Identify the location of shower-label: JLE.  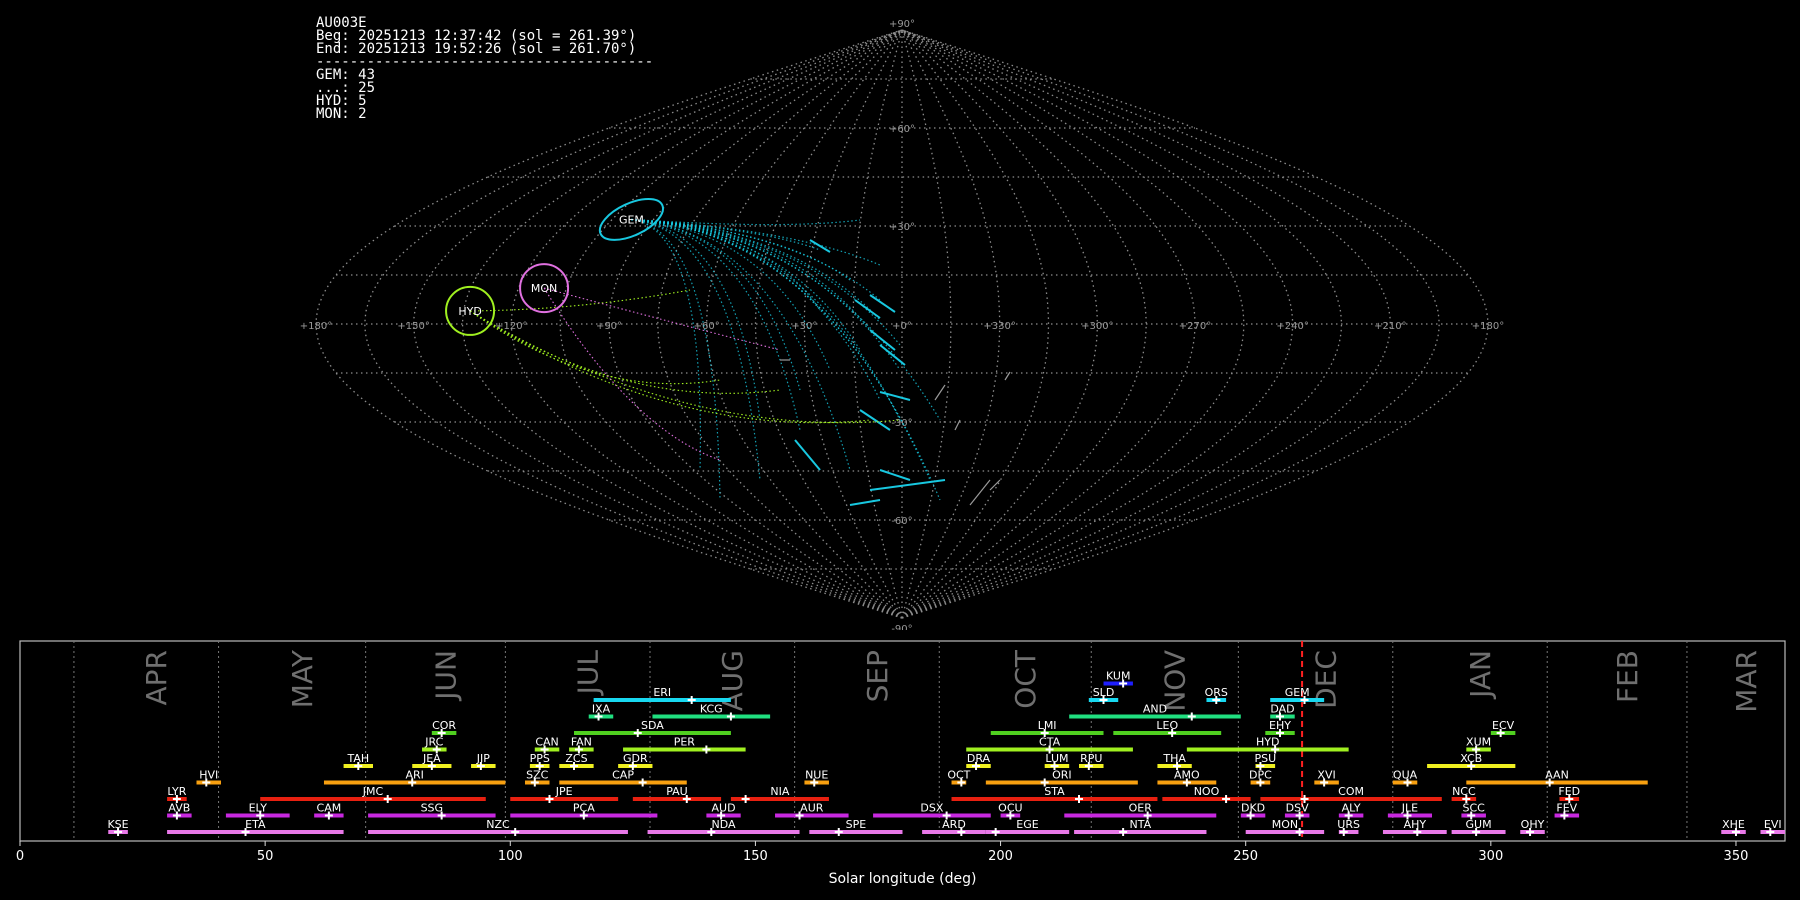
(1409, 808).